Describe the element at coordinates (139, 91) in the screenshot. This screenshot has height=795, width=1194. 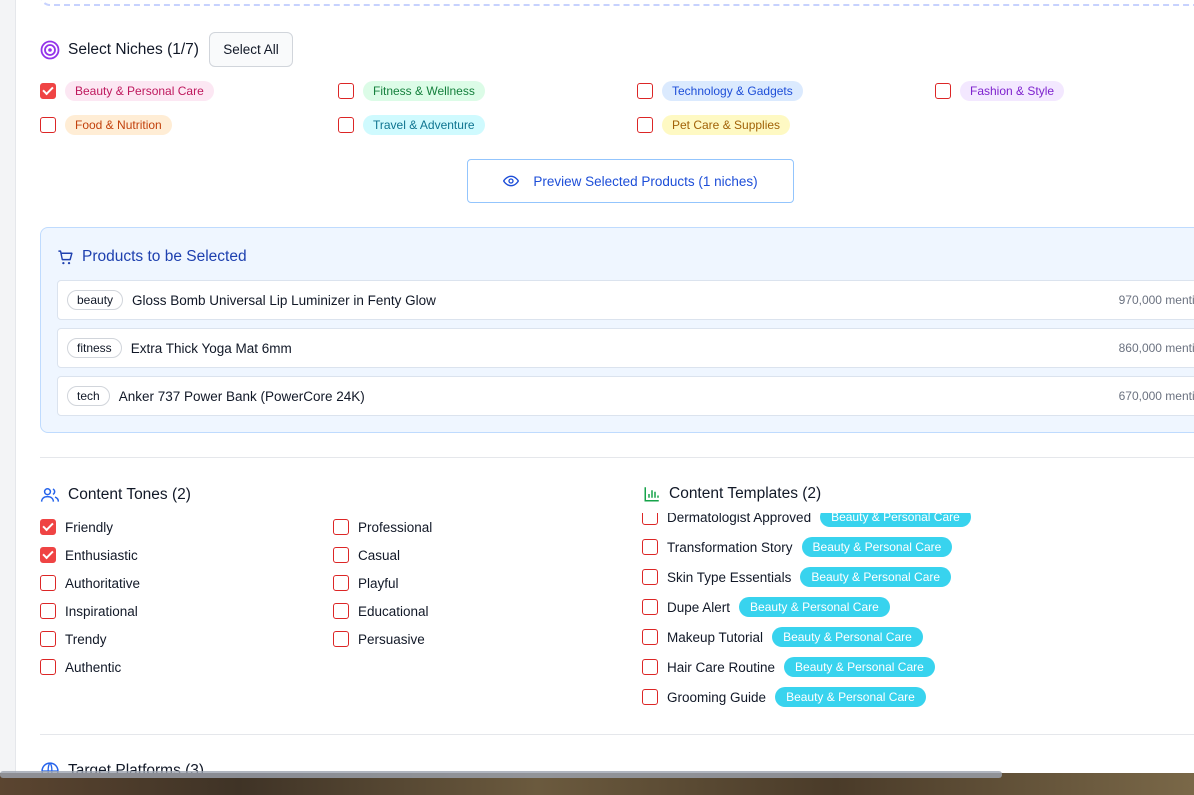
I see `niche-label: Beauty & Personal Care` at that location.